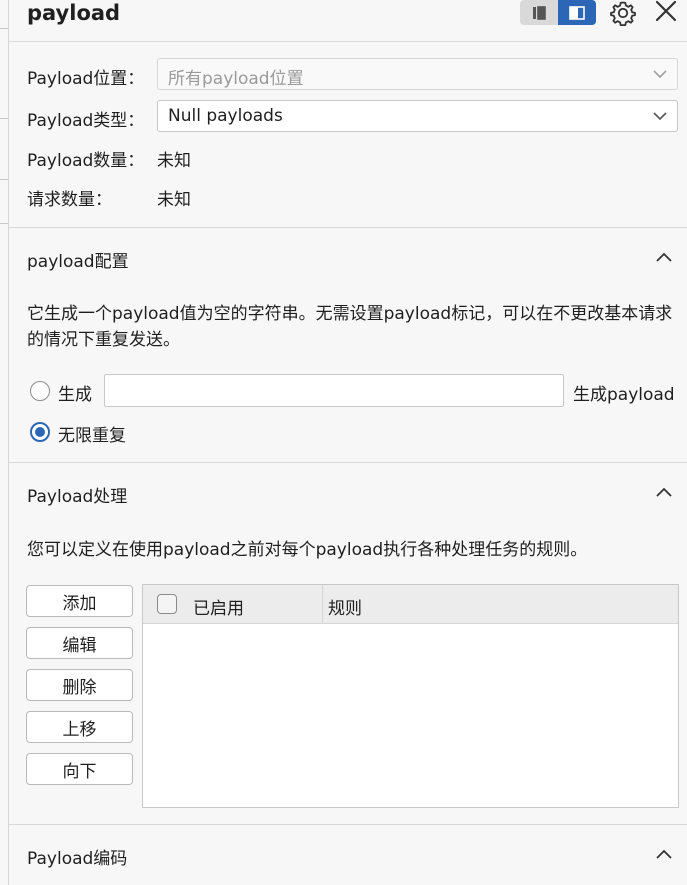  What do you see at coordinates (86, 79) in the screenshot?
I see `positions-label: Payload位置：` at bounding box center [86, 79].